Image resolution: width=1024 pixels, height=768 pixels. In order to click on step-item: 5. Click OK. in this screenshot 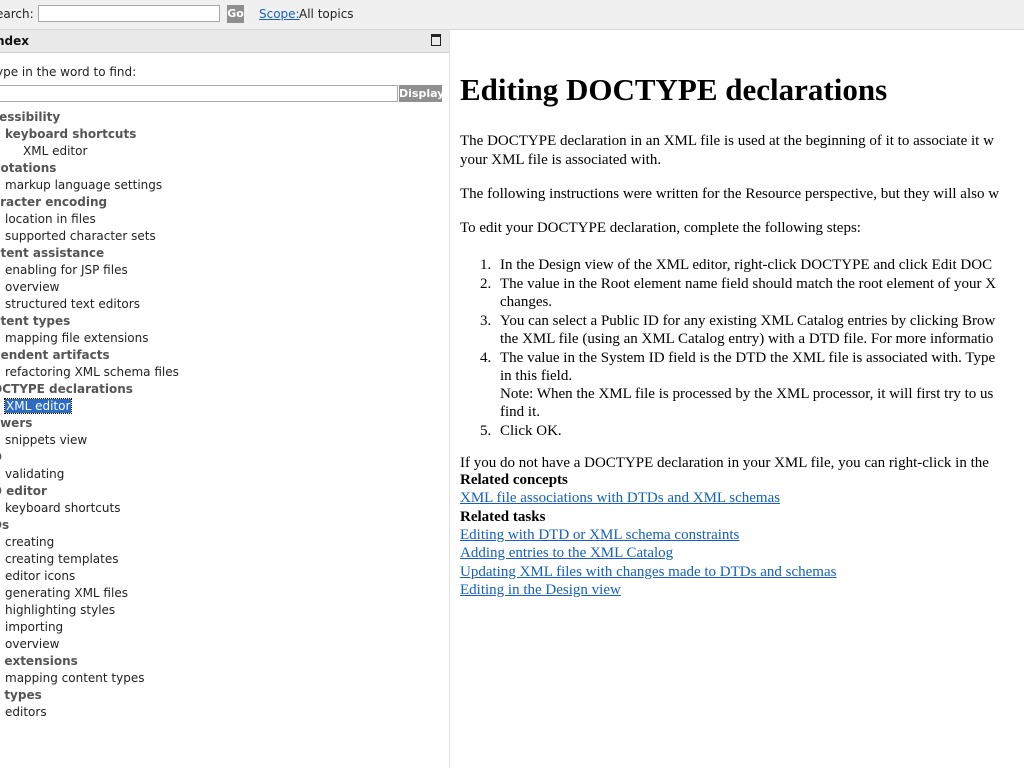, I will do `click(728, 431)`.